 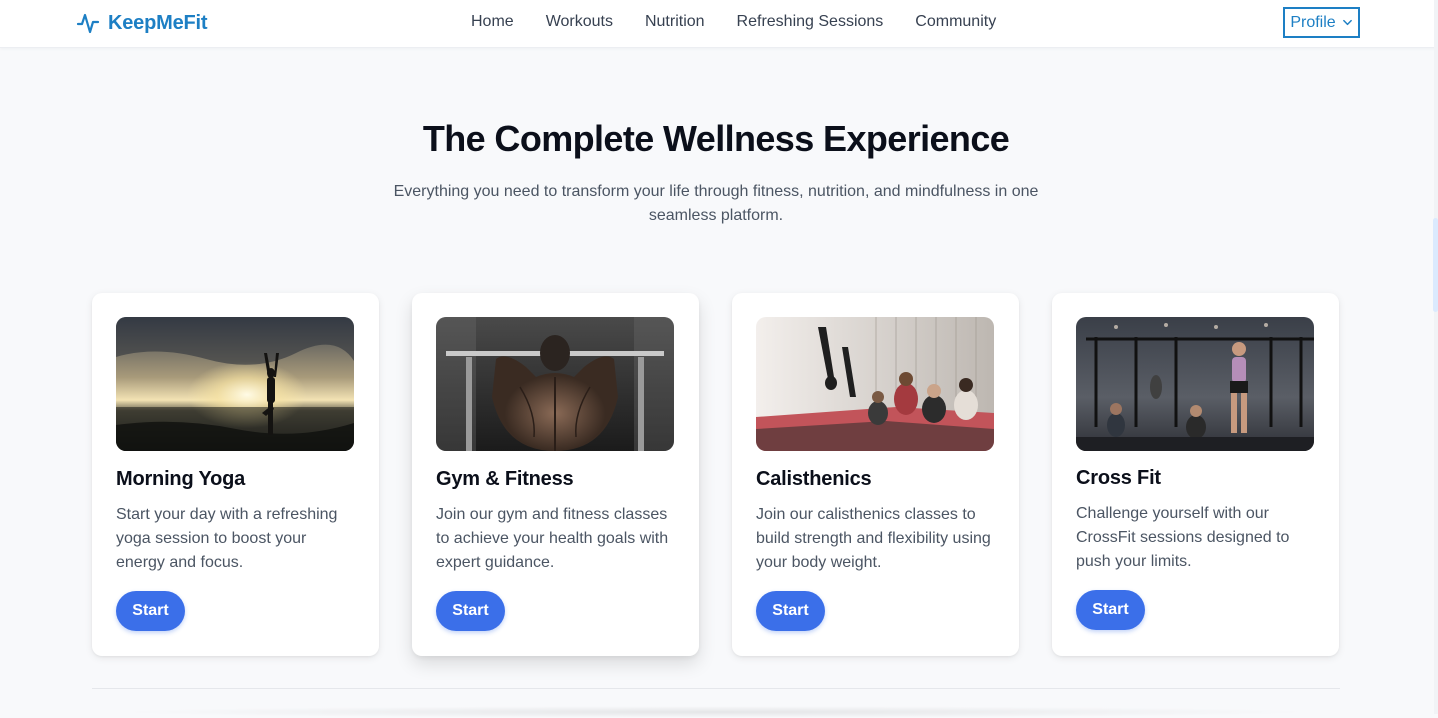 What do you see at coordinates (150, 611) in the screenshot?
I see `start-button-morning-yoga: Start` at bounding box center [150, 611].